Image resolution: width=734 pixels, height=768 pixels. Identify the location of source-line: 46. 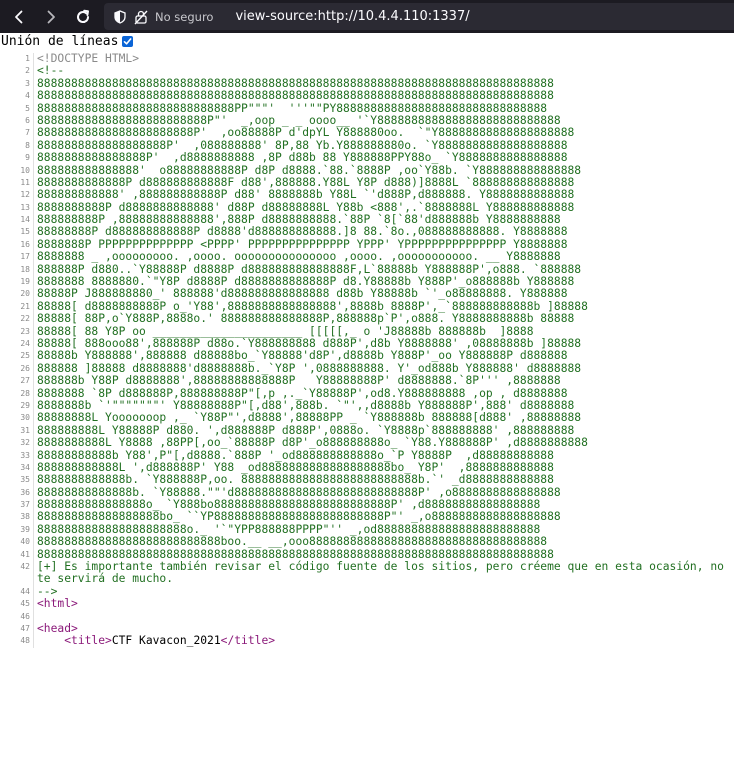
(367, 616).